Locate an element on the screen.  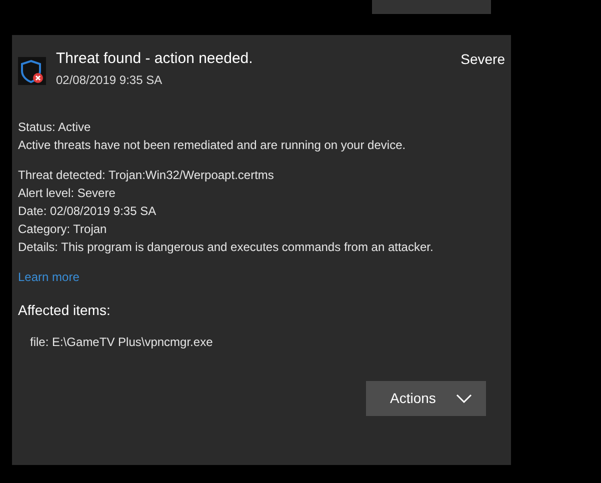
learn-more-link: Learn more is located at coordinates (49, 277).